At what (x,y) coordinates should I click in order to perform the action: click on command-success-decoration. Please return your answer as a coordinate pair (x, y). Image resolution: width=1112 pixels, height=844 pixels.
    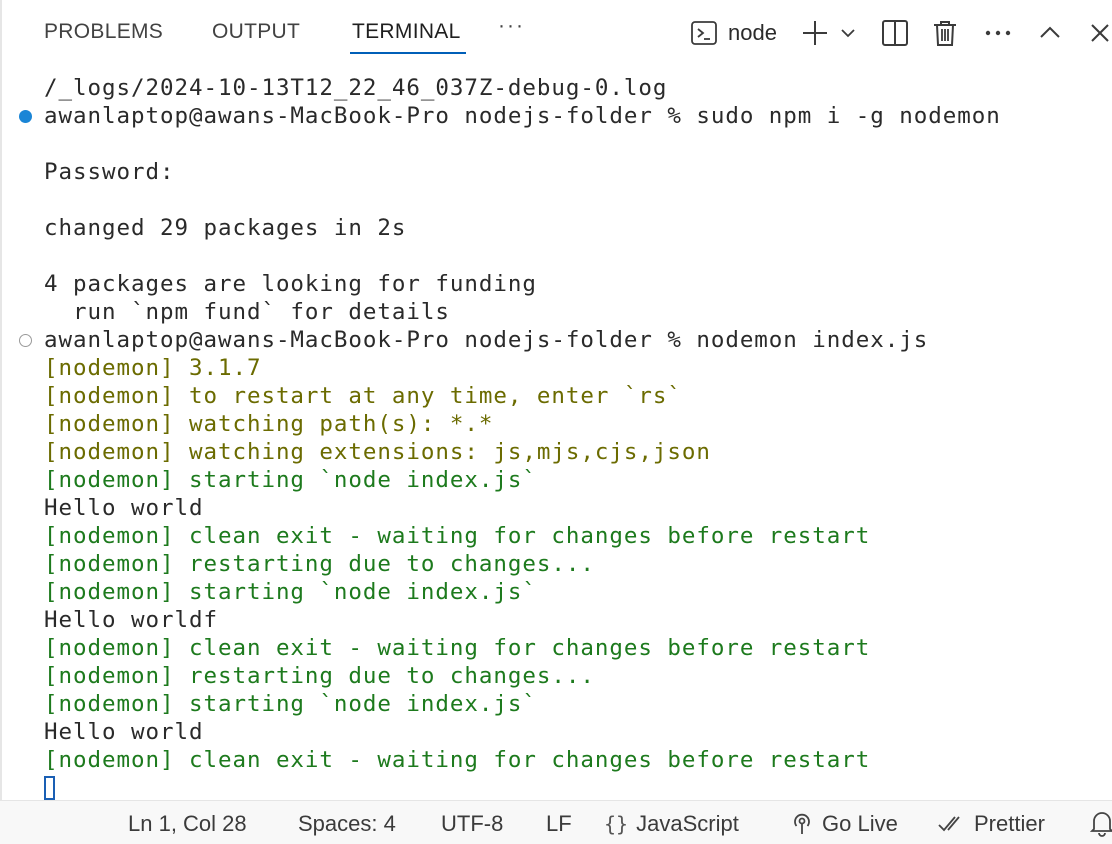
    Looking at the image, I should click on (25, 116).